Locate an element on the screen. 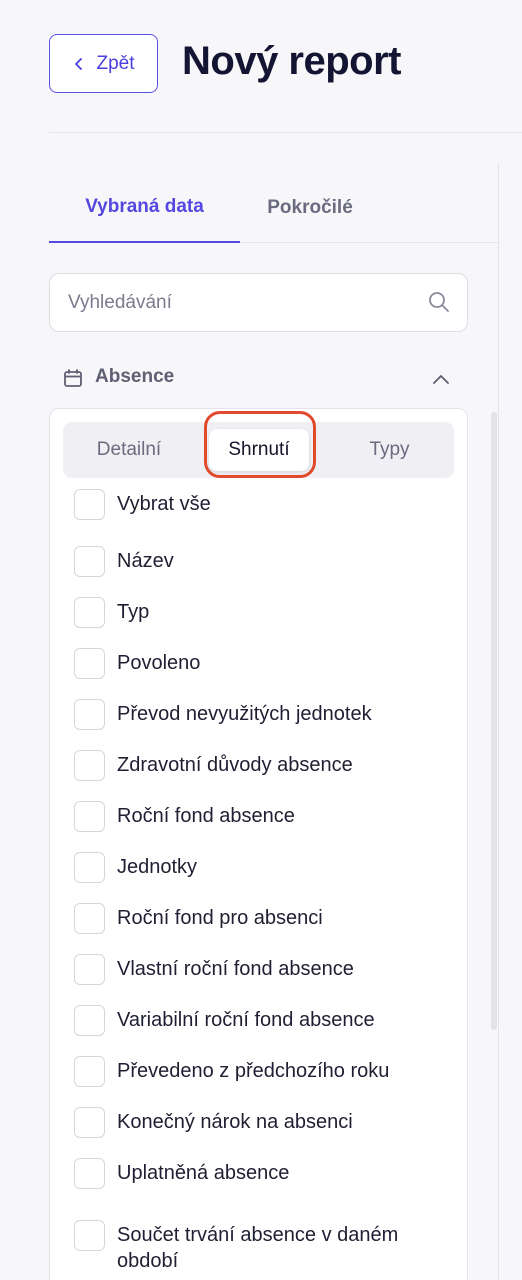  option-item: Variabilní roční fond absence is located at coordinates (264, 1020).